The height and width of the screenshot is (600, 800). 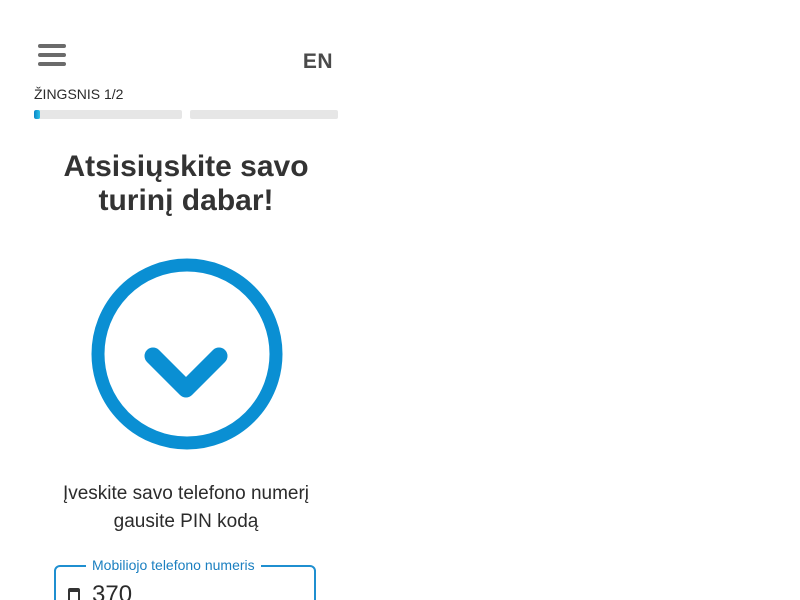 What do you see at coordinates (37, 114) in the screenshot?
I see `progress-fill` at bounding box center [37, 114].